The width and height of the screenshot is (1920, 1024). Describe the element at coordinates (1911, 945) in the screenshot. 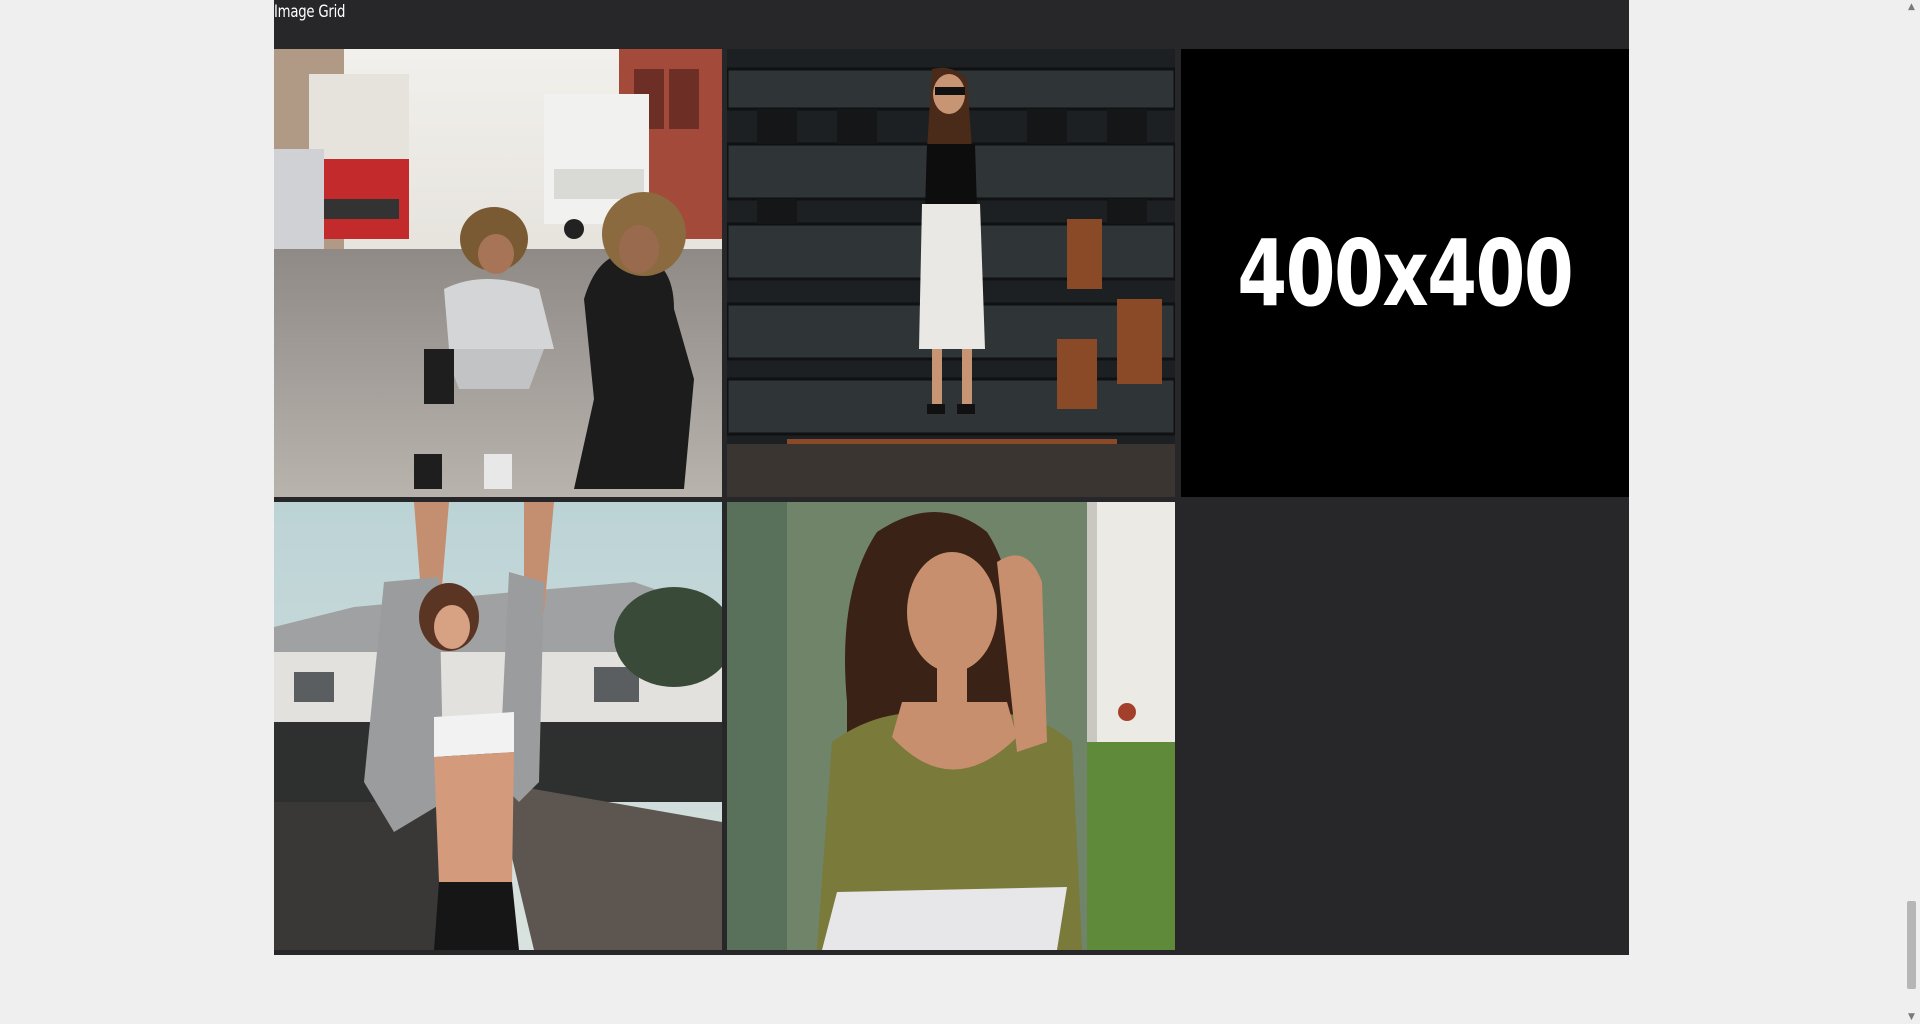

I see `scroll-thumb` at that location.